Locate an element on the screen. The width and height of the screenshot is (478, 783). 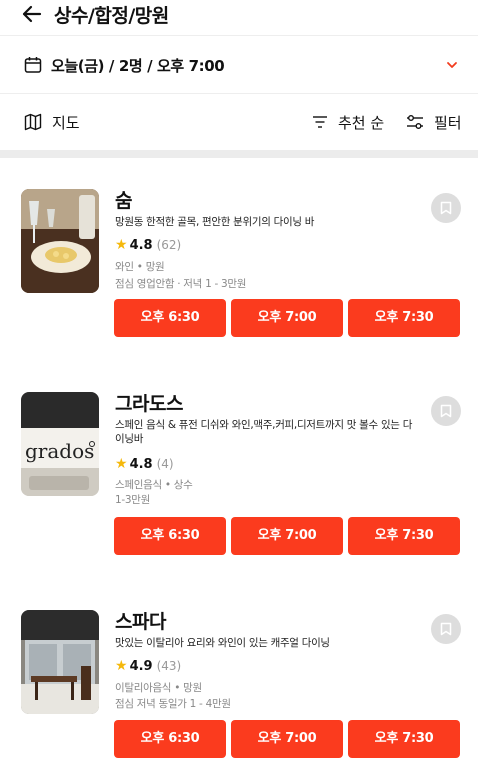
price-hours: 점심 저녁 동일가 1 - 4만원 is located at coordinates (173, 704).